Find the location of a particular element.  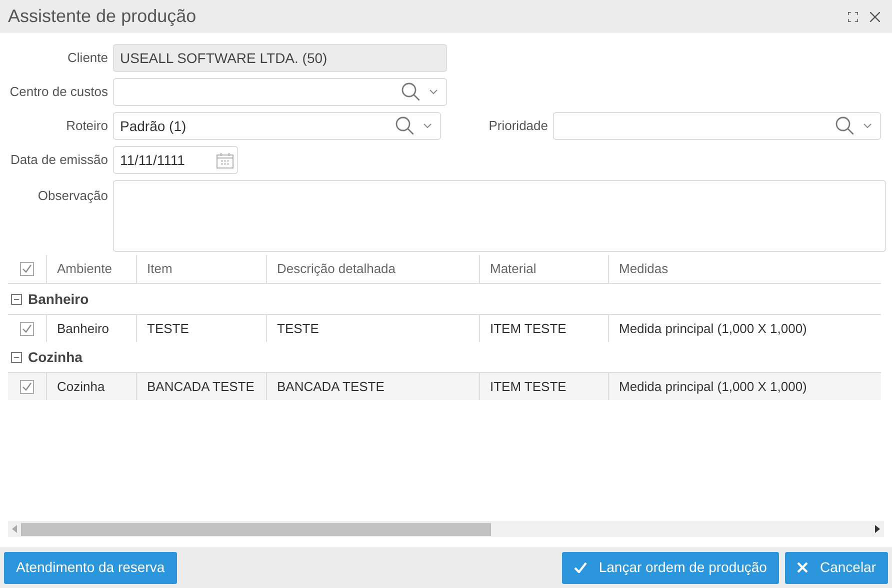

table-row: Cozinha BANCADA TESTE BANCADA TESTE ITEM TESTE Medida principal (1,000 X 1,000) is located at coordinates (444, 386).